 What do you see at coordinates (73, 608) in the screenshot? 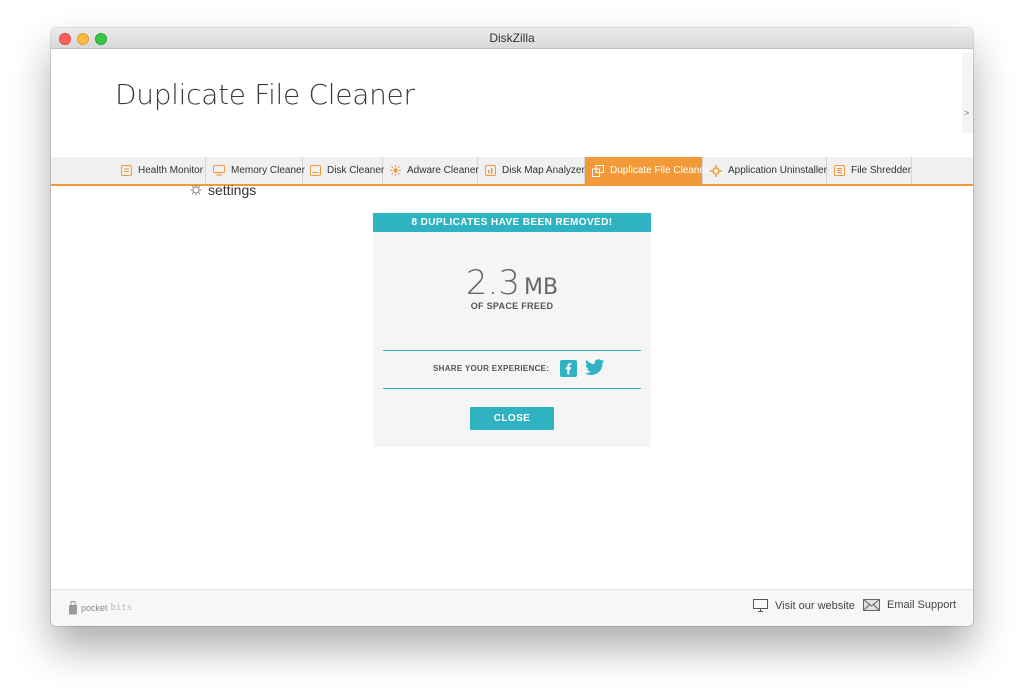
I see `pocketbits-logo-icon` at bounding box center [73, 608].